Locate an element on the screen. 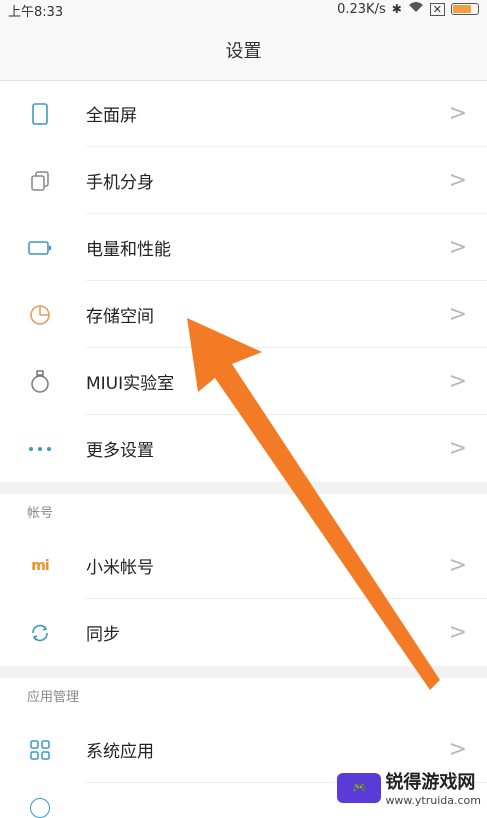 This screenshot has height=818, width=487. status-bar: 上午8:33 0.23K/s ✱ ✕ is located at coordinates (243, 10).